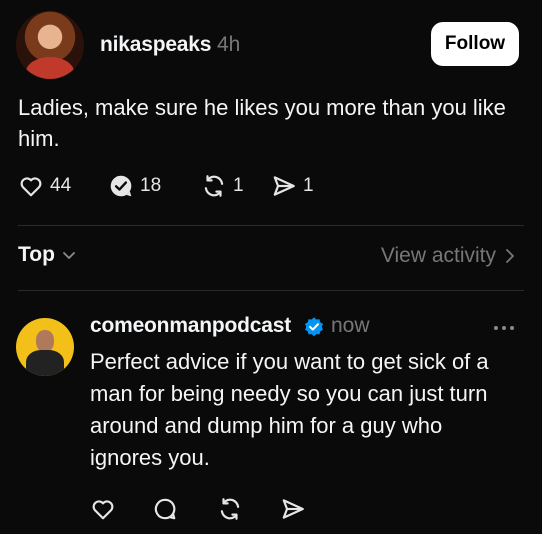 The width and height of the screenshot is (542, 534). I want to click on like-count: 44, so click(61, 185).